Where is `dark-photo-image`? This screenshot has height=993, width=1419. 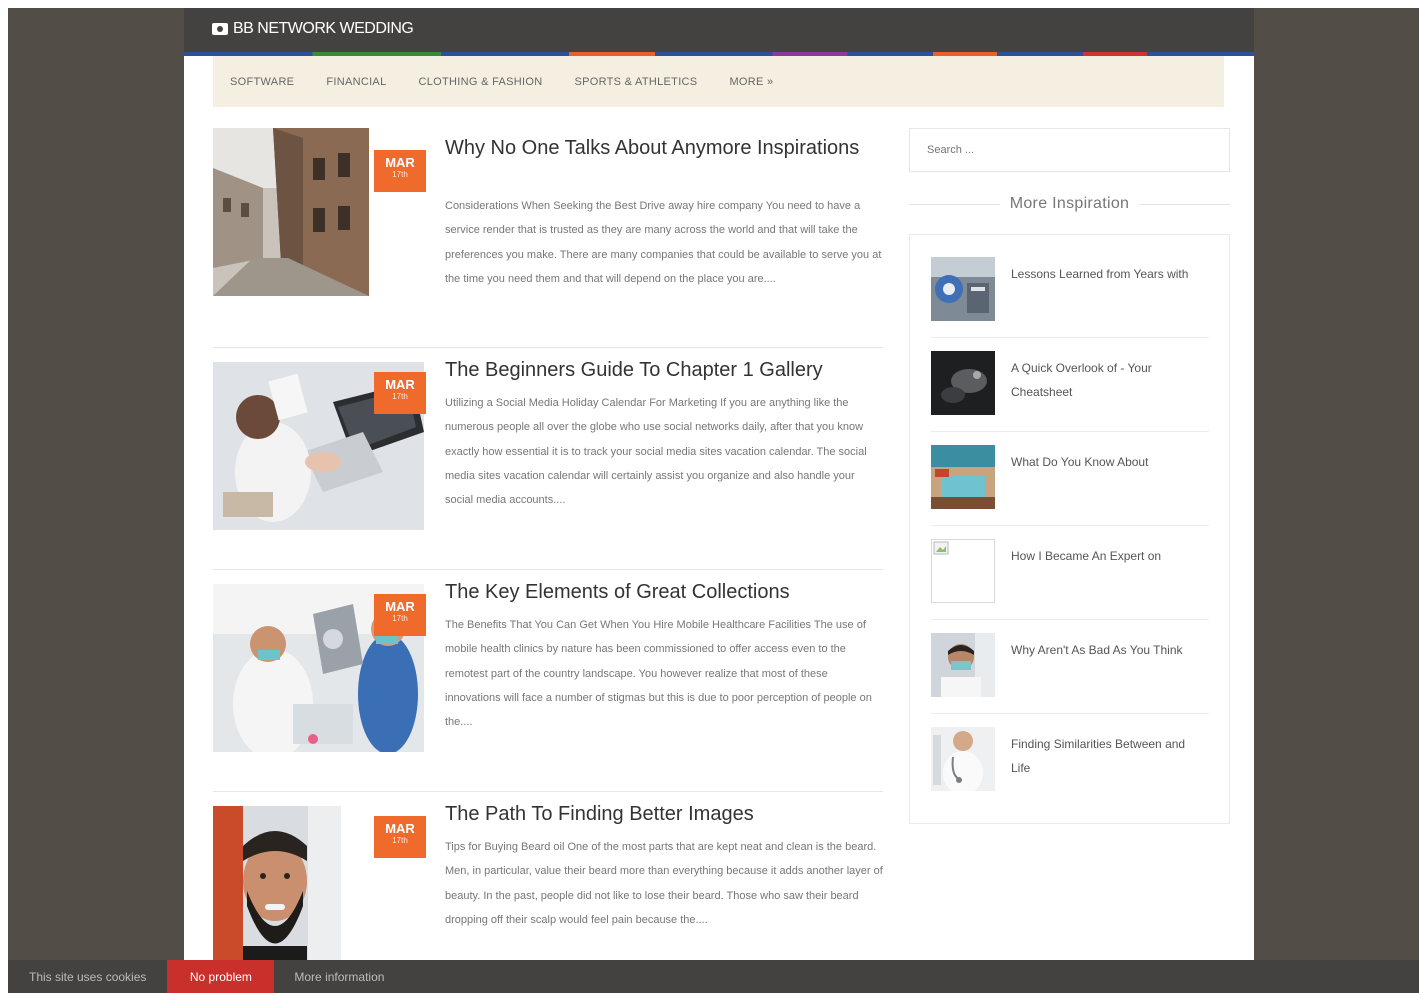
dark-photo-image is located at coordinates (963, 383).